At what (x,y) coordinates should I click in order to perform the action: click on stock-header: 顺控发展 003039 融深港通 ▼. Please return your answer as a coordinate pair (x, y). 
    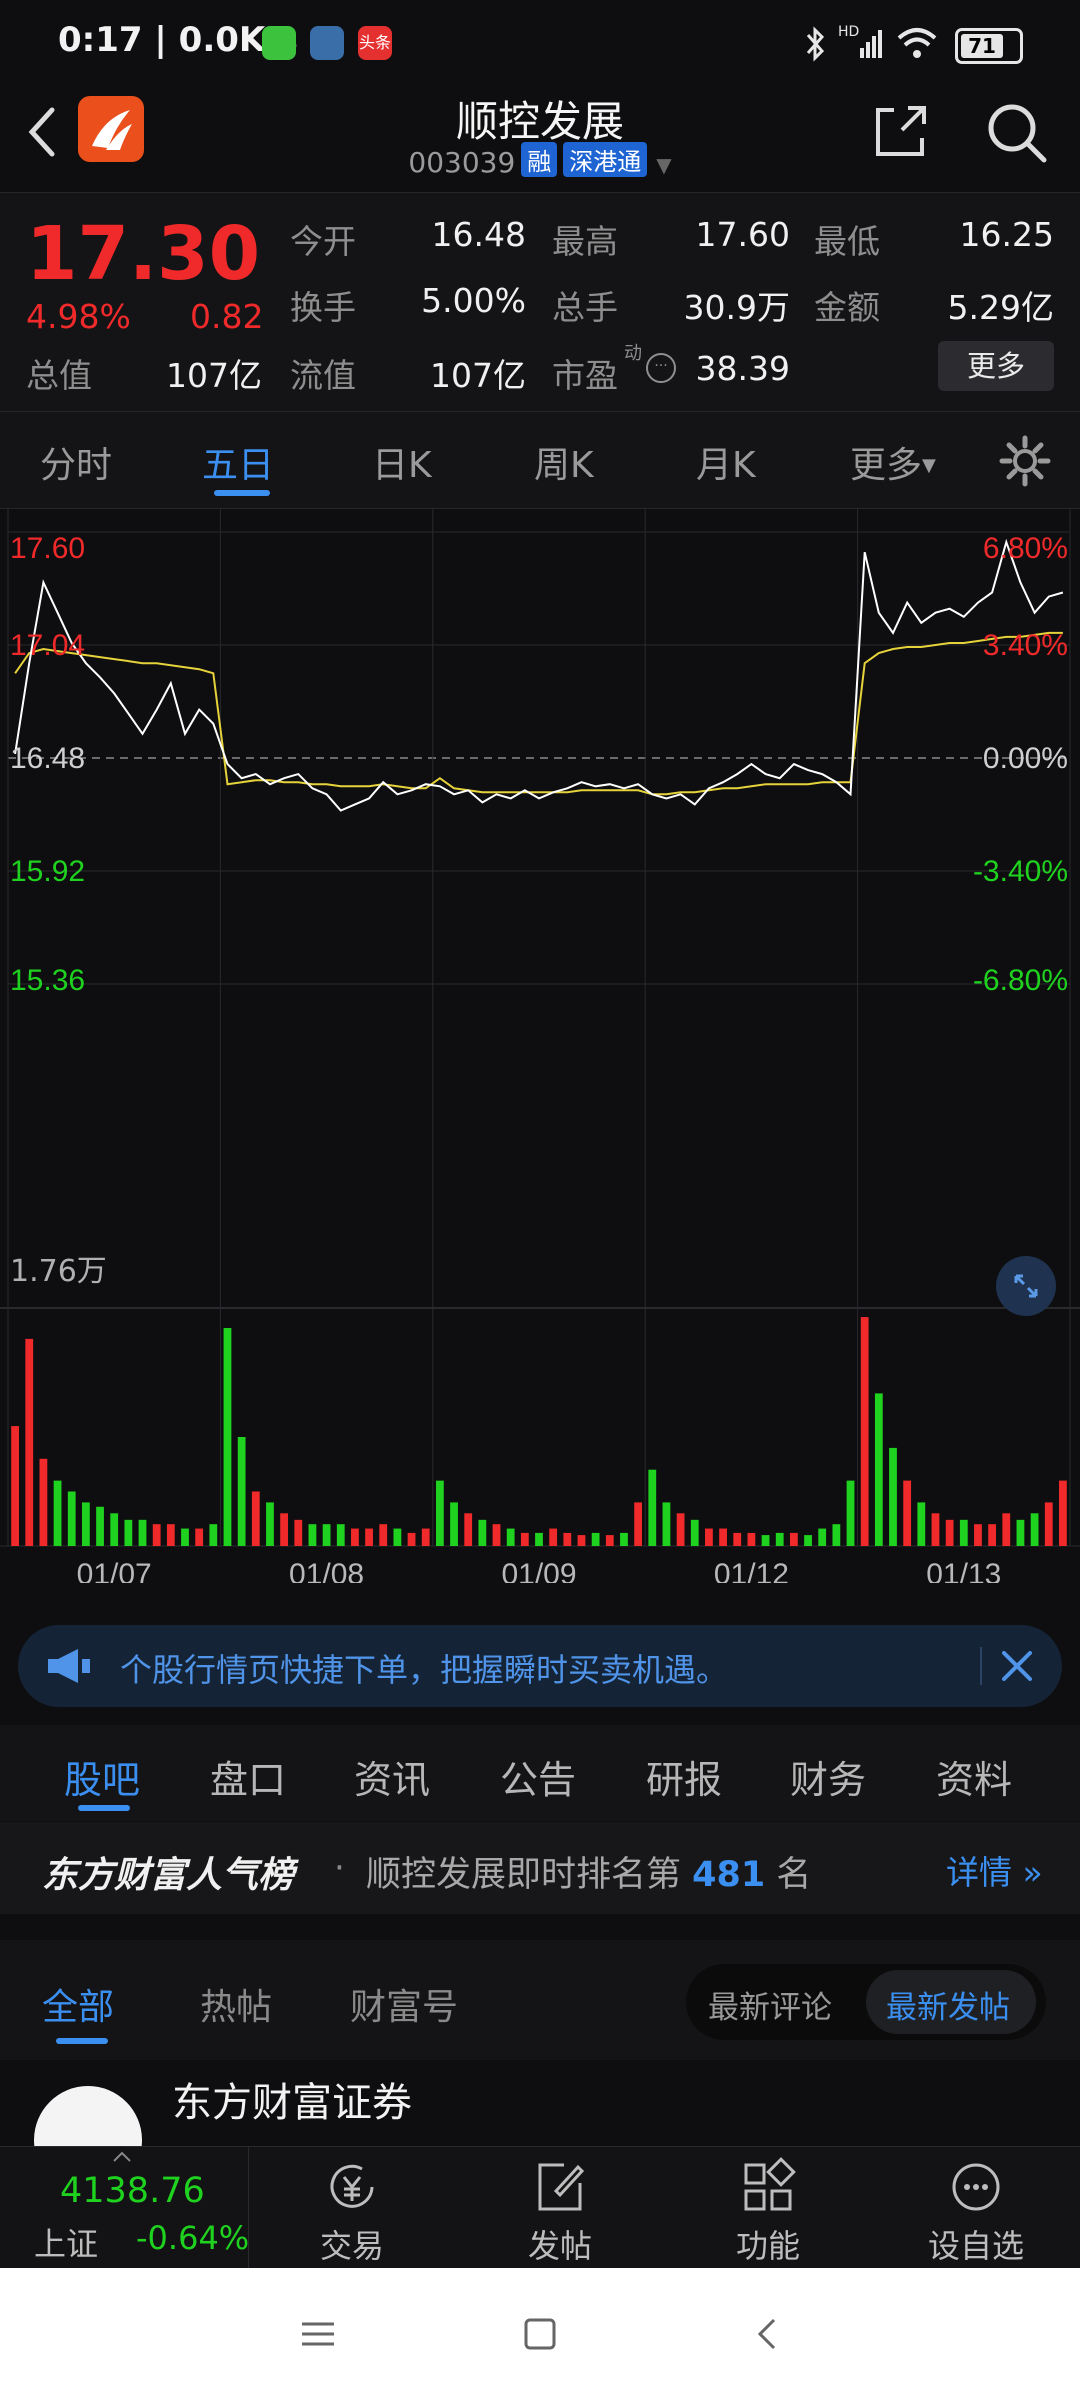
    Looking at the image, I should click on (540, 140).